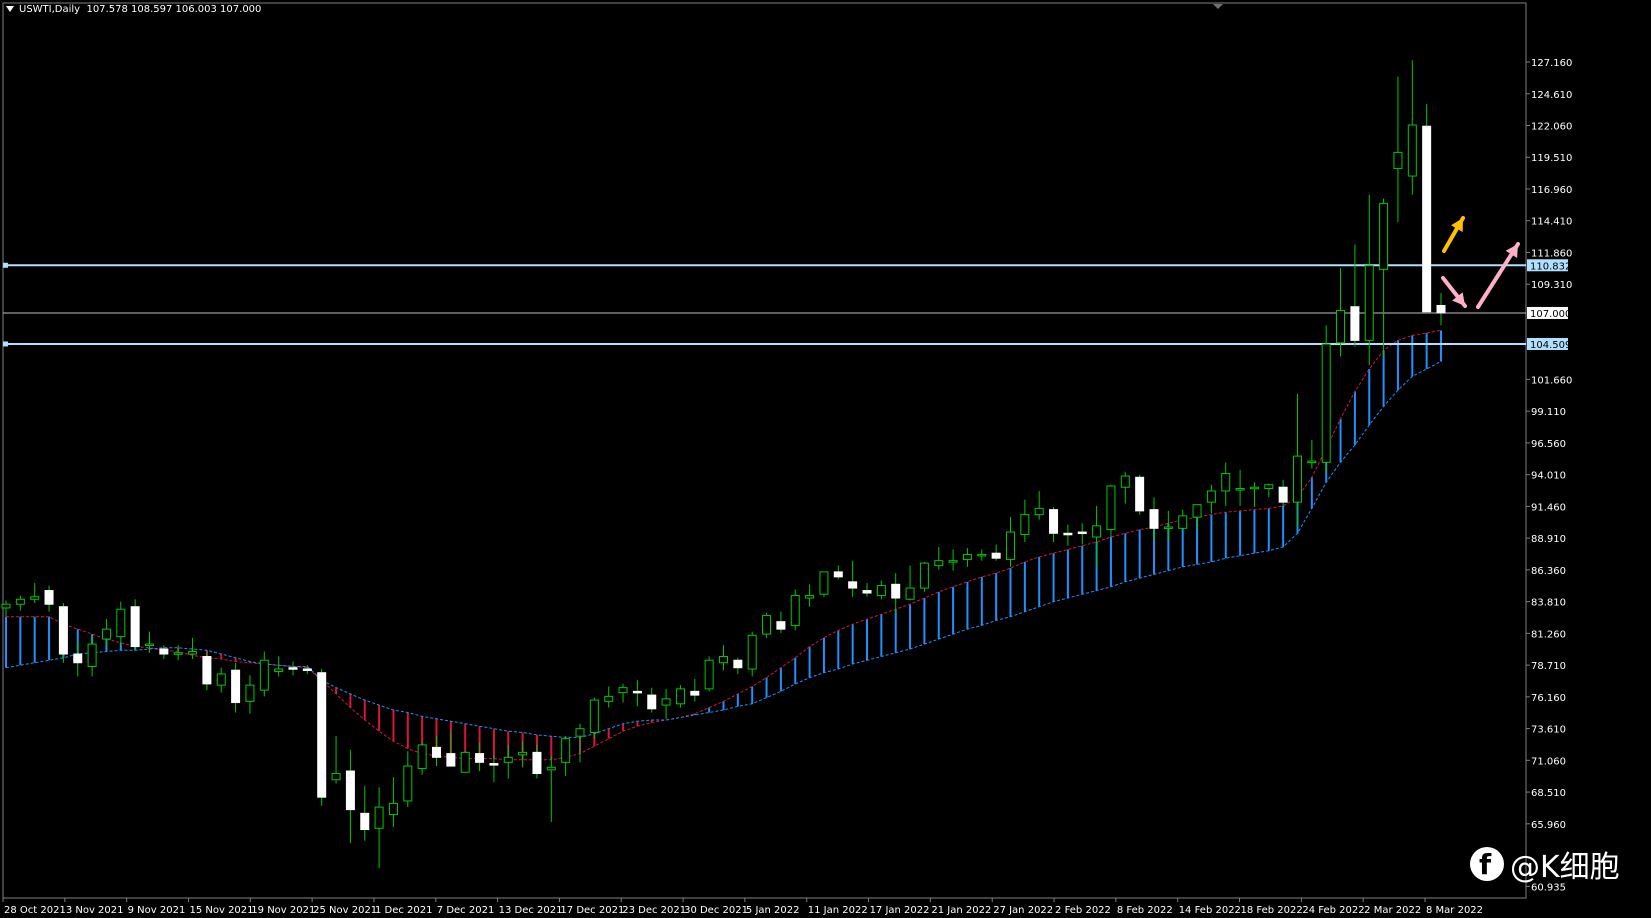 The height and width of the screenshot is (918, 1651). I want to click on x-axis-label: 5 Jan 2022, so click(773, 910).